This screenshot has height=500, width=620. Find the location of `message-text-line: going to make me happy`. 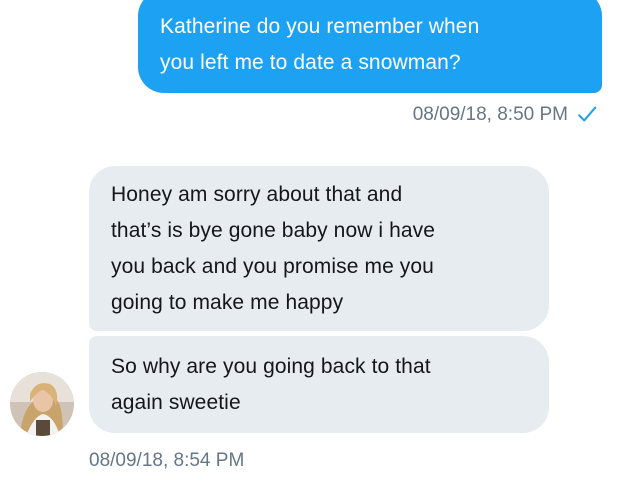

message-text-line: going to make me happy is located at coordinates (227, 302).